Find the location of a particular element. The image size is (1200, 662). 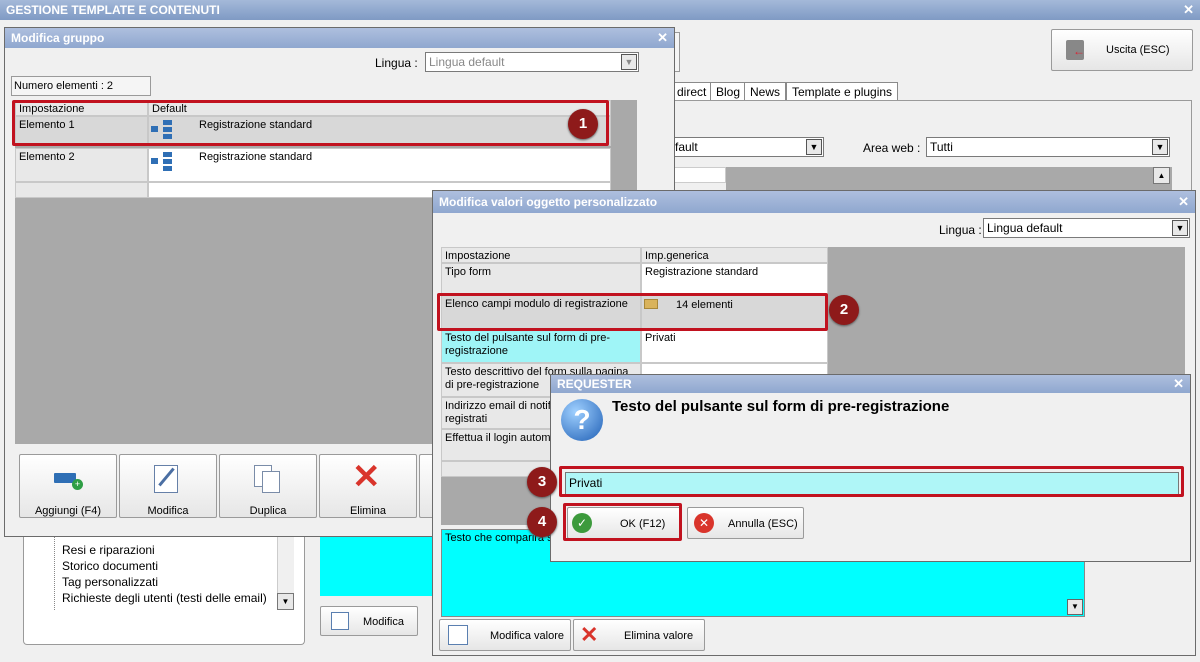

main-scroll-up: ▲ is located at coordinates (1161, 175).